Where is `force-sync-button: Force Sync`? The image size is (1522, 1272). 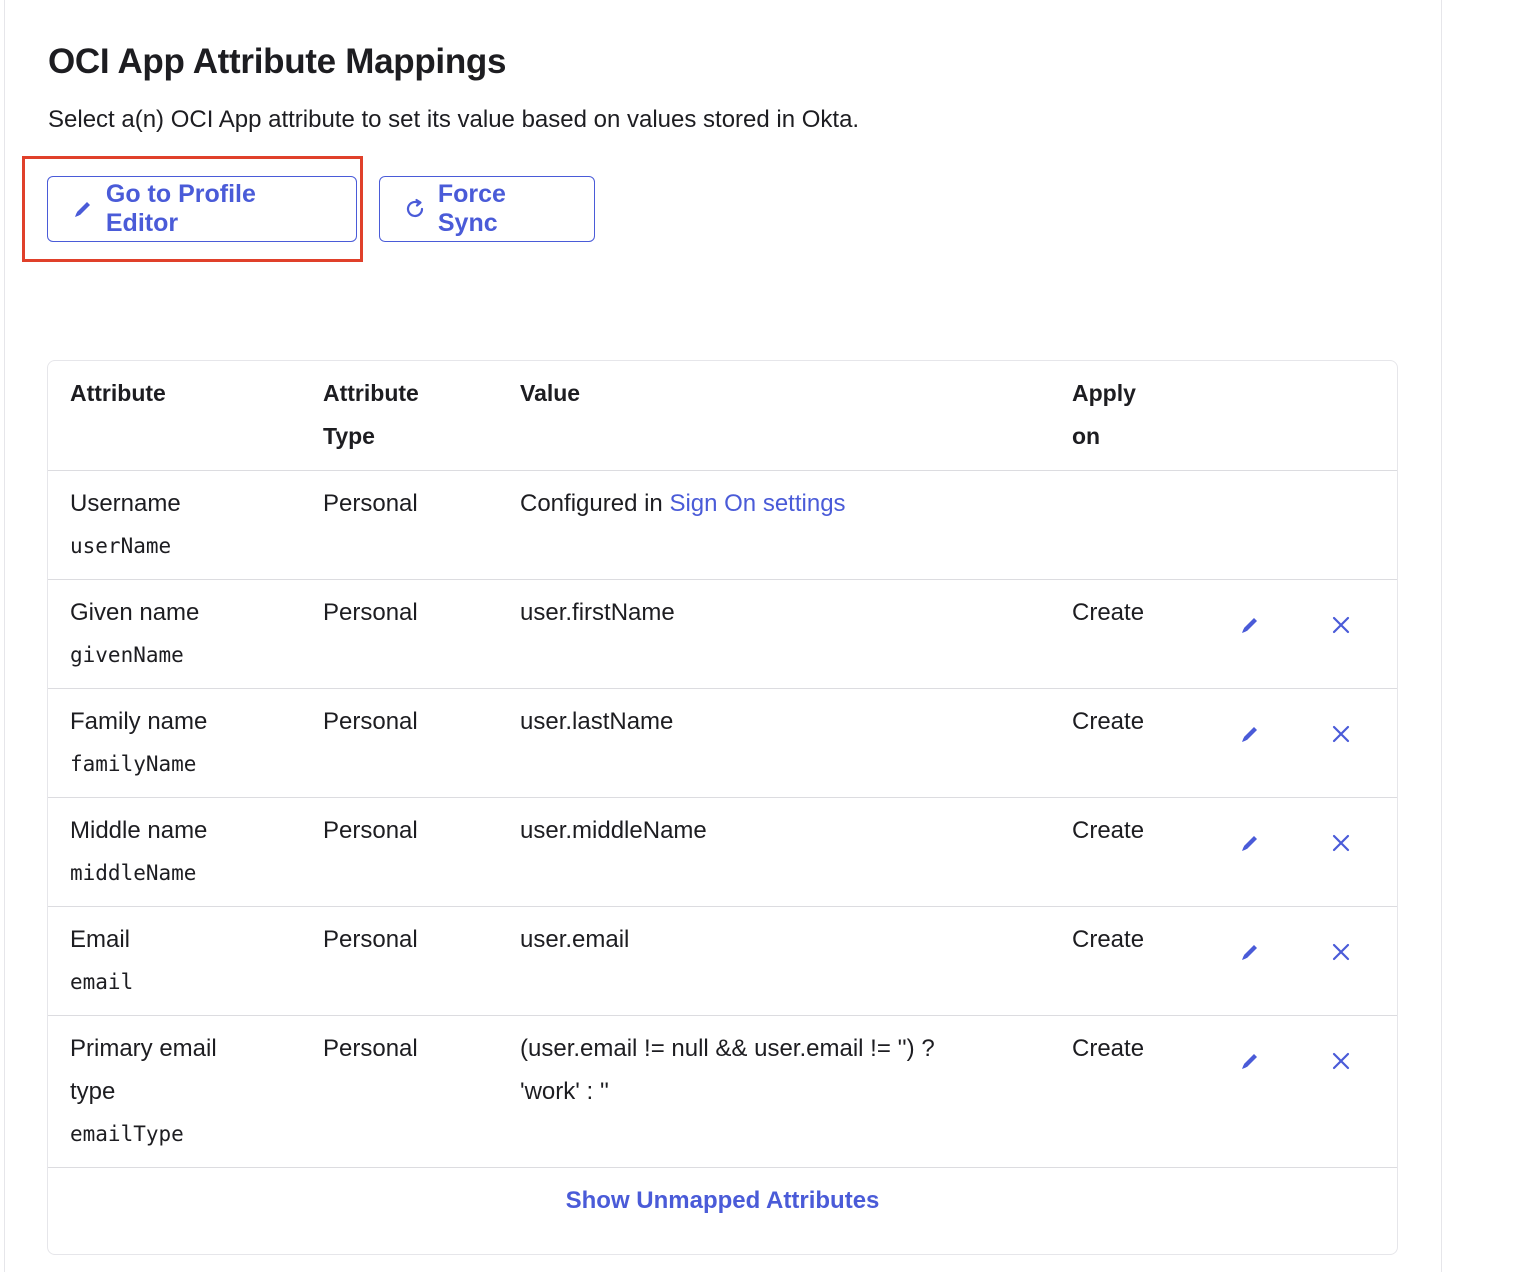
force-sync-button: Force Sync is located at coordinates (487, 209).